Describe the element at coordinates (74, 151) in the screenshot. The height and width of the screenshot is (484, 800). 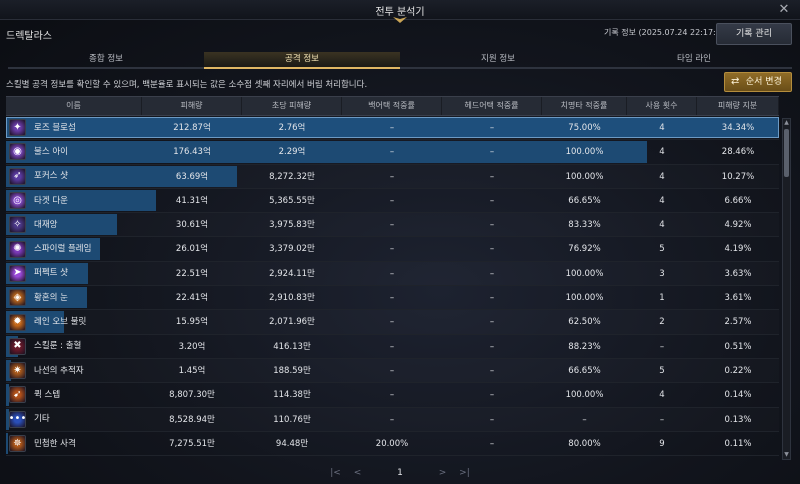
I see `skill-name-cell: ◉ 불스 아이` at that location.